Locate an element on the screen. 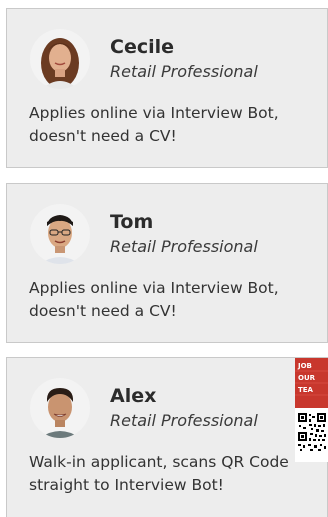 Image resolution: width=328 pixels, height=517 pixels. person-name: Tom is located at coordinates (132, 222).